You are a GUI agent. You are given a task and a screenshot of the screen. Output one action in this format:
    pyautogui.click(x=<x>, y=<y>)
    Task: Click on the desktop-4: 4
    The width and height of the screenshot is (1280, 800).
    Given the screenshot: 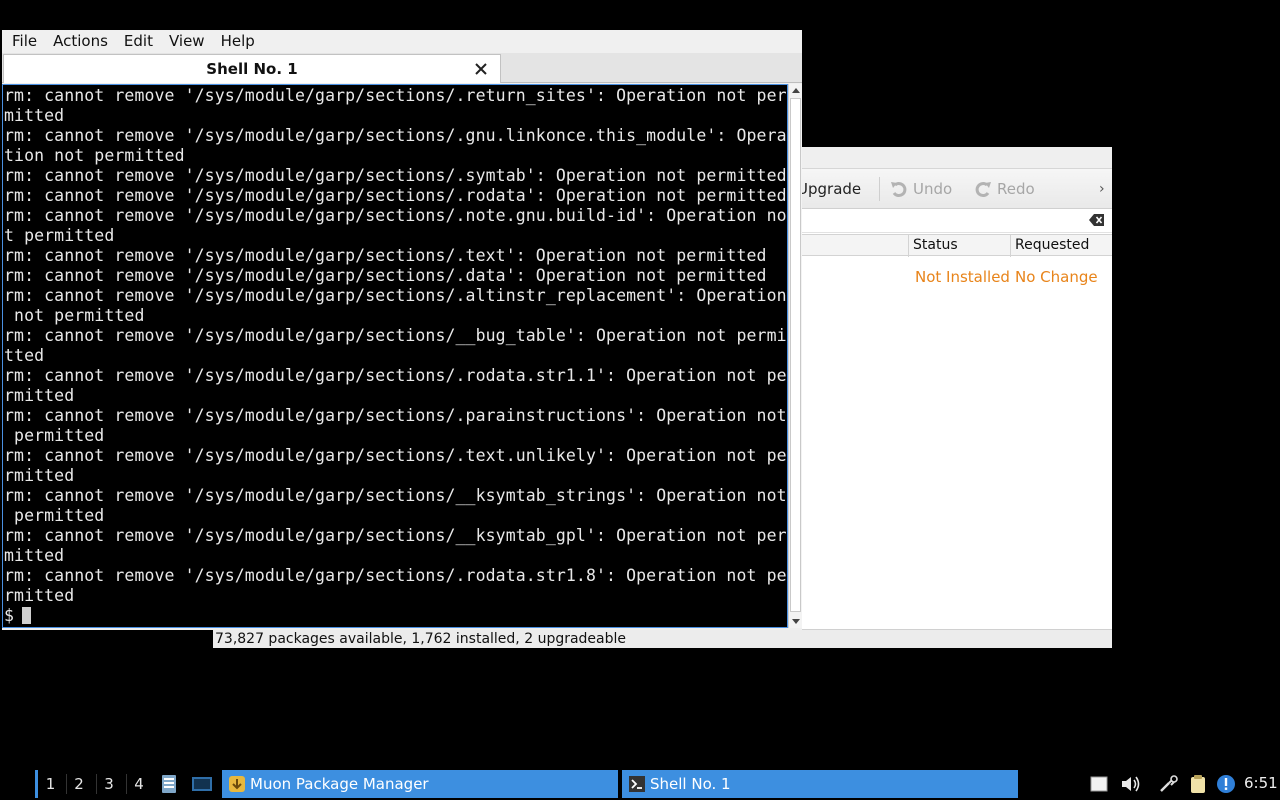 What is the action you would take?
    pyautogui.click(x=139, y=784)
    